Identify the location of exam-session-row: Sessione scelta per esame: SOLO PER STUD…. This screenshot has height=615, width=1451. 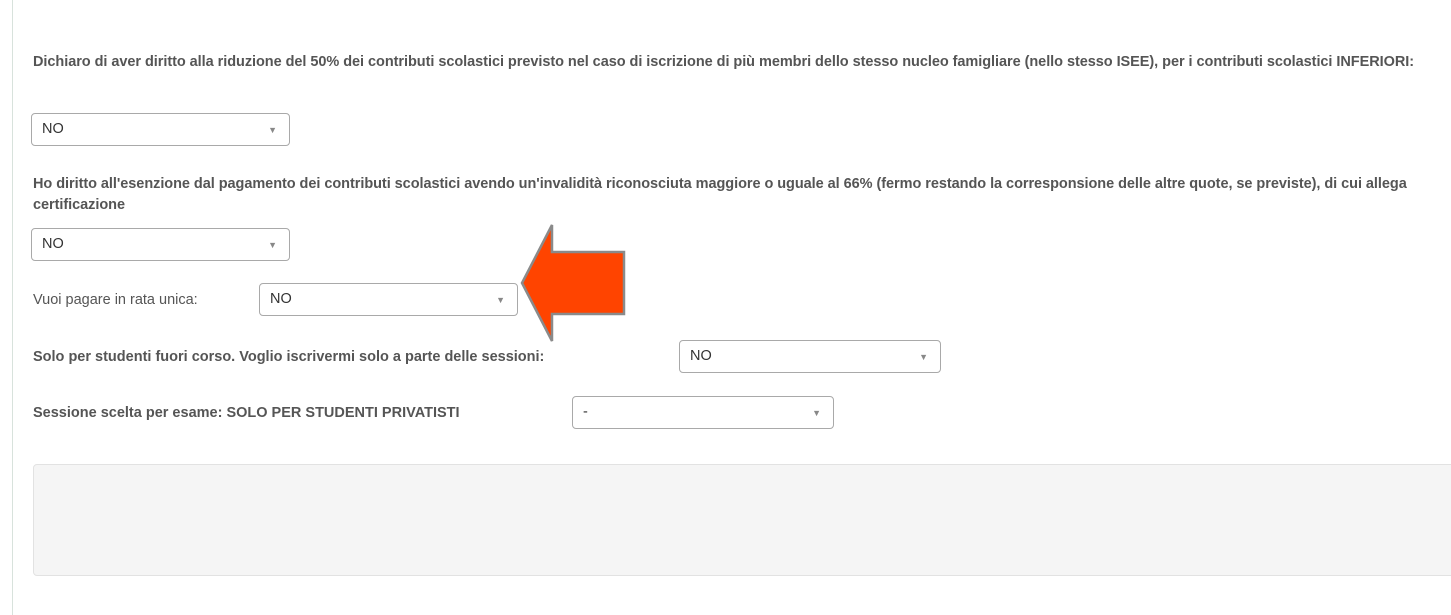
(246, 413).